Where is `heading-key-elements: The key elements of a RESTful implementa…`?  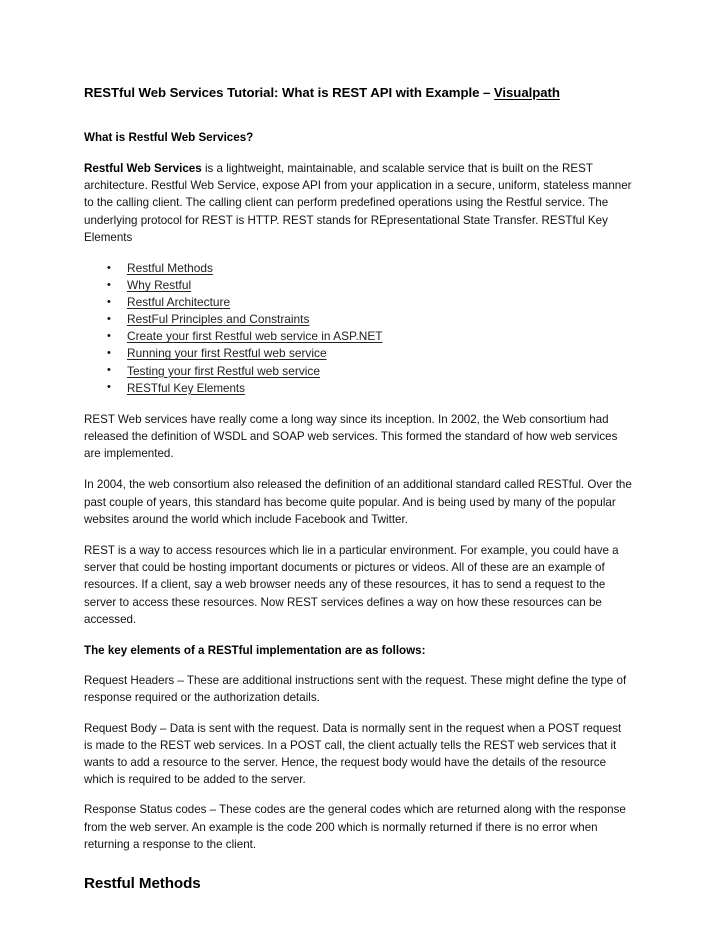
heading-key-elements: The key elements of a RESTful implementa… is located at coordinates (358, 650).